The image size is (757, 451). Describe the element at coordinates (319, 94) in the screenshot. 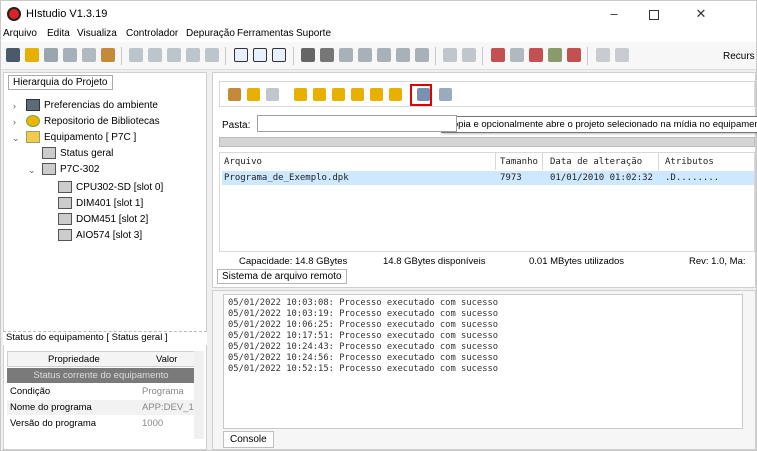

I see `upload-folder-icon` at that location.